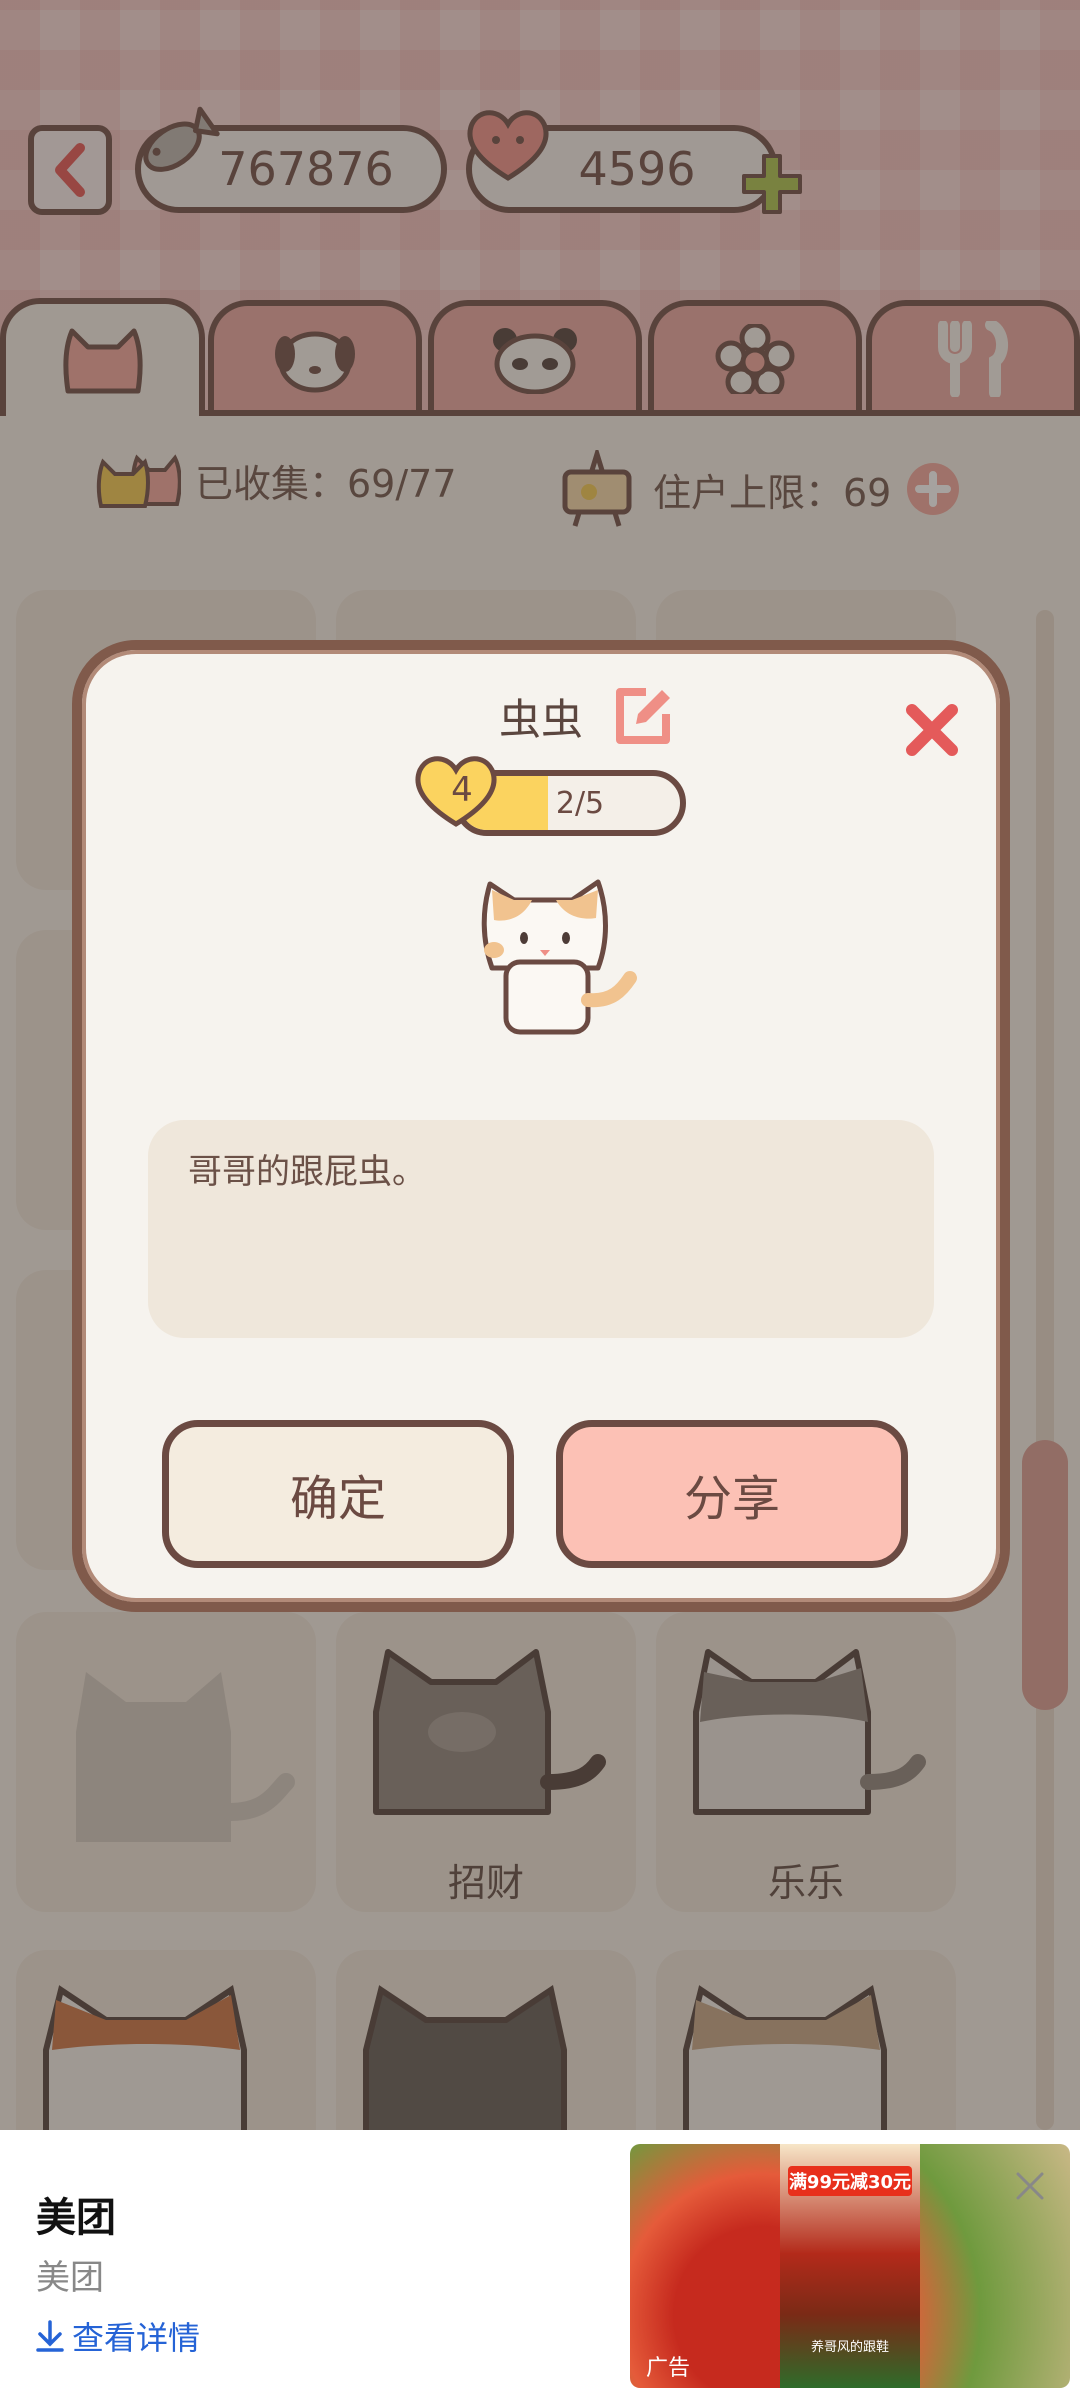 This screenshot has width=1080, height=2400. What do you see at coordinates (850, 2266) in the screenshot?
I see `ad-image: 满99元减30元 养哥风的跟鞋 广告` at bounding box center [850, 2266].